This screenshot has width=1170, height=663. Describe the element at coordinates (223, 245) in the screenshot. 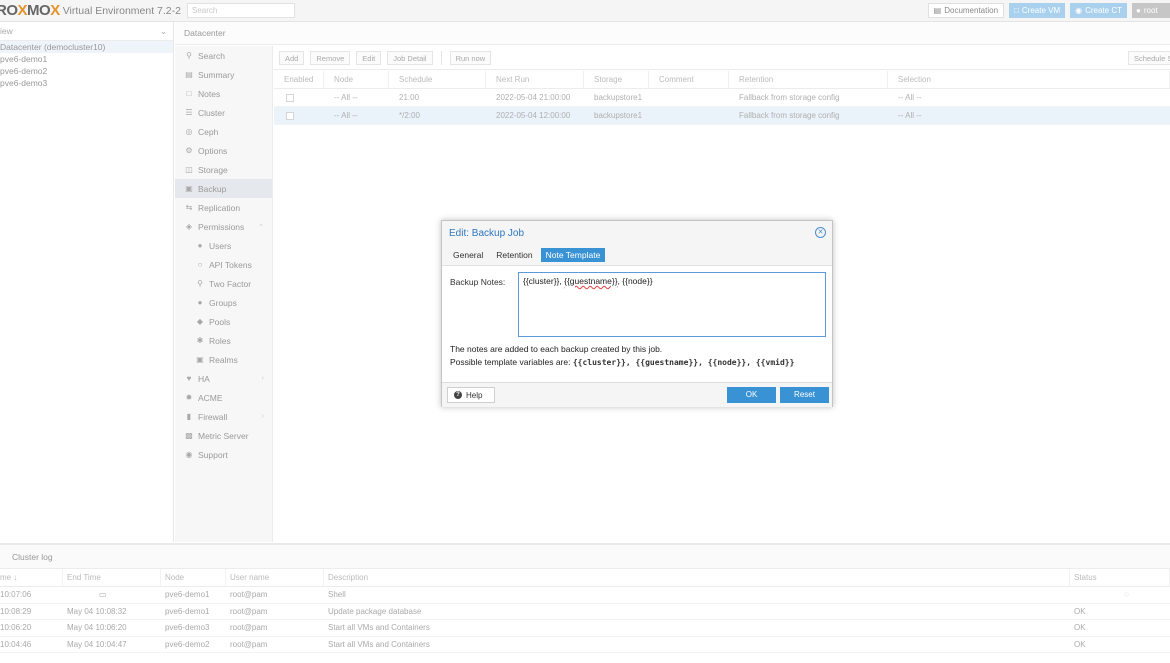

I see `menu-item-users: ● Users` at that location.